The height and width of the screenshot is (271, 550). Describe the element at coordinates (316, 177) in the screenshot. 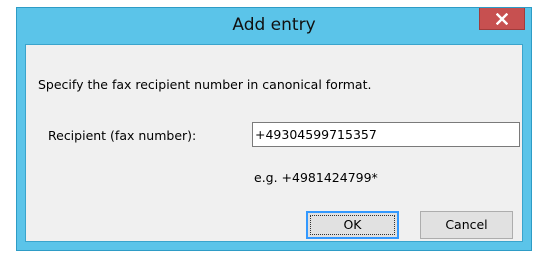

I see `example-hint: e.g. +4981424799*` at that location.